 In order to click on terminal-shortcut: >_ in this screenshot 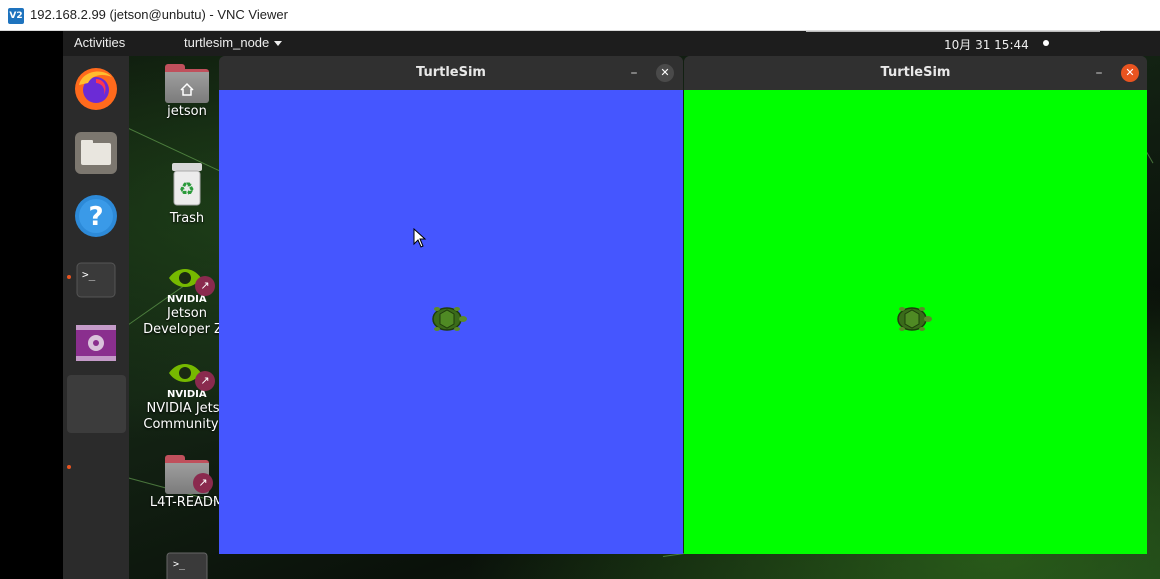, I will do `click(187, 565)`.